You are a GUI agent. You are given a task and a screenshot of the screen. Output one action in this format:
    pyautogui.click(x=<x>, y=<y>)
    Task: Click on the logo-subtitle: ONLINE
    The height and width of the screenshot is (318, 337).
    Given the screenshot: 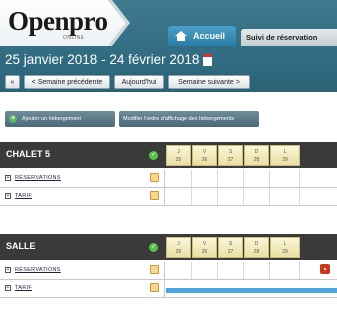 What is the action you would take?
    pyautogui.click(x=74, y=38)
    